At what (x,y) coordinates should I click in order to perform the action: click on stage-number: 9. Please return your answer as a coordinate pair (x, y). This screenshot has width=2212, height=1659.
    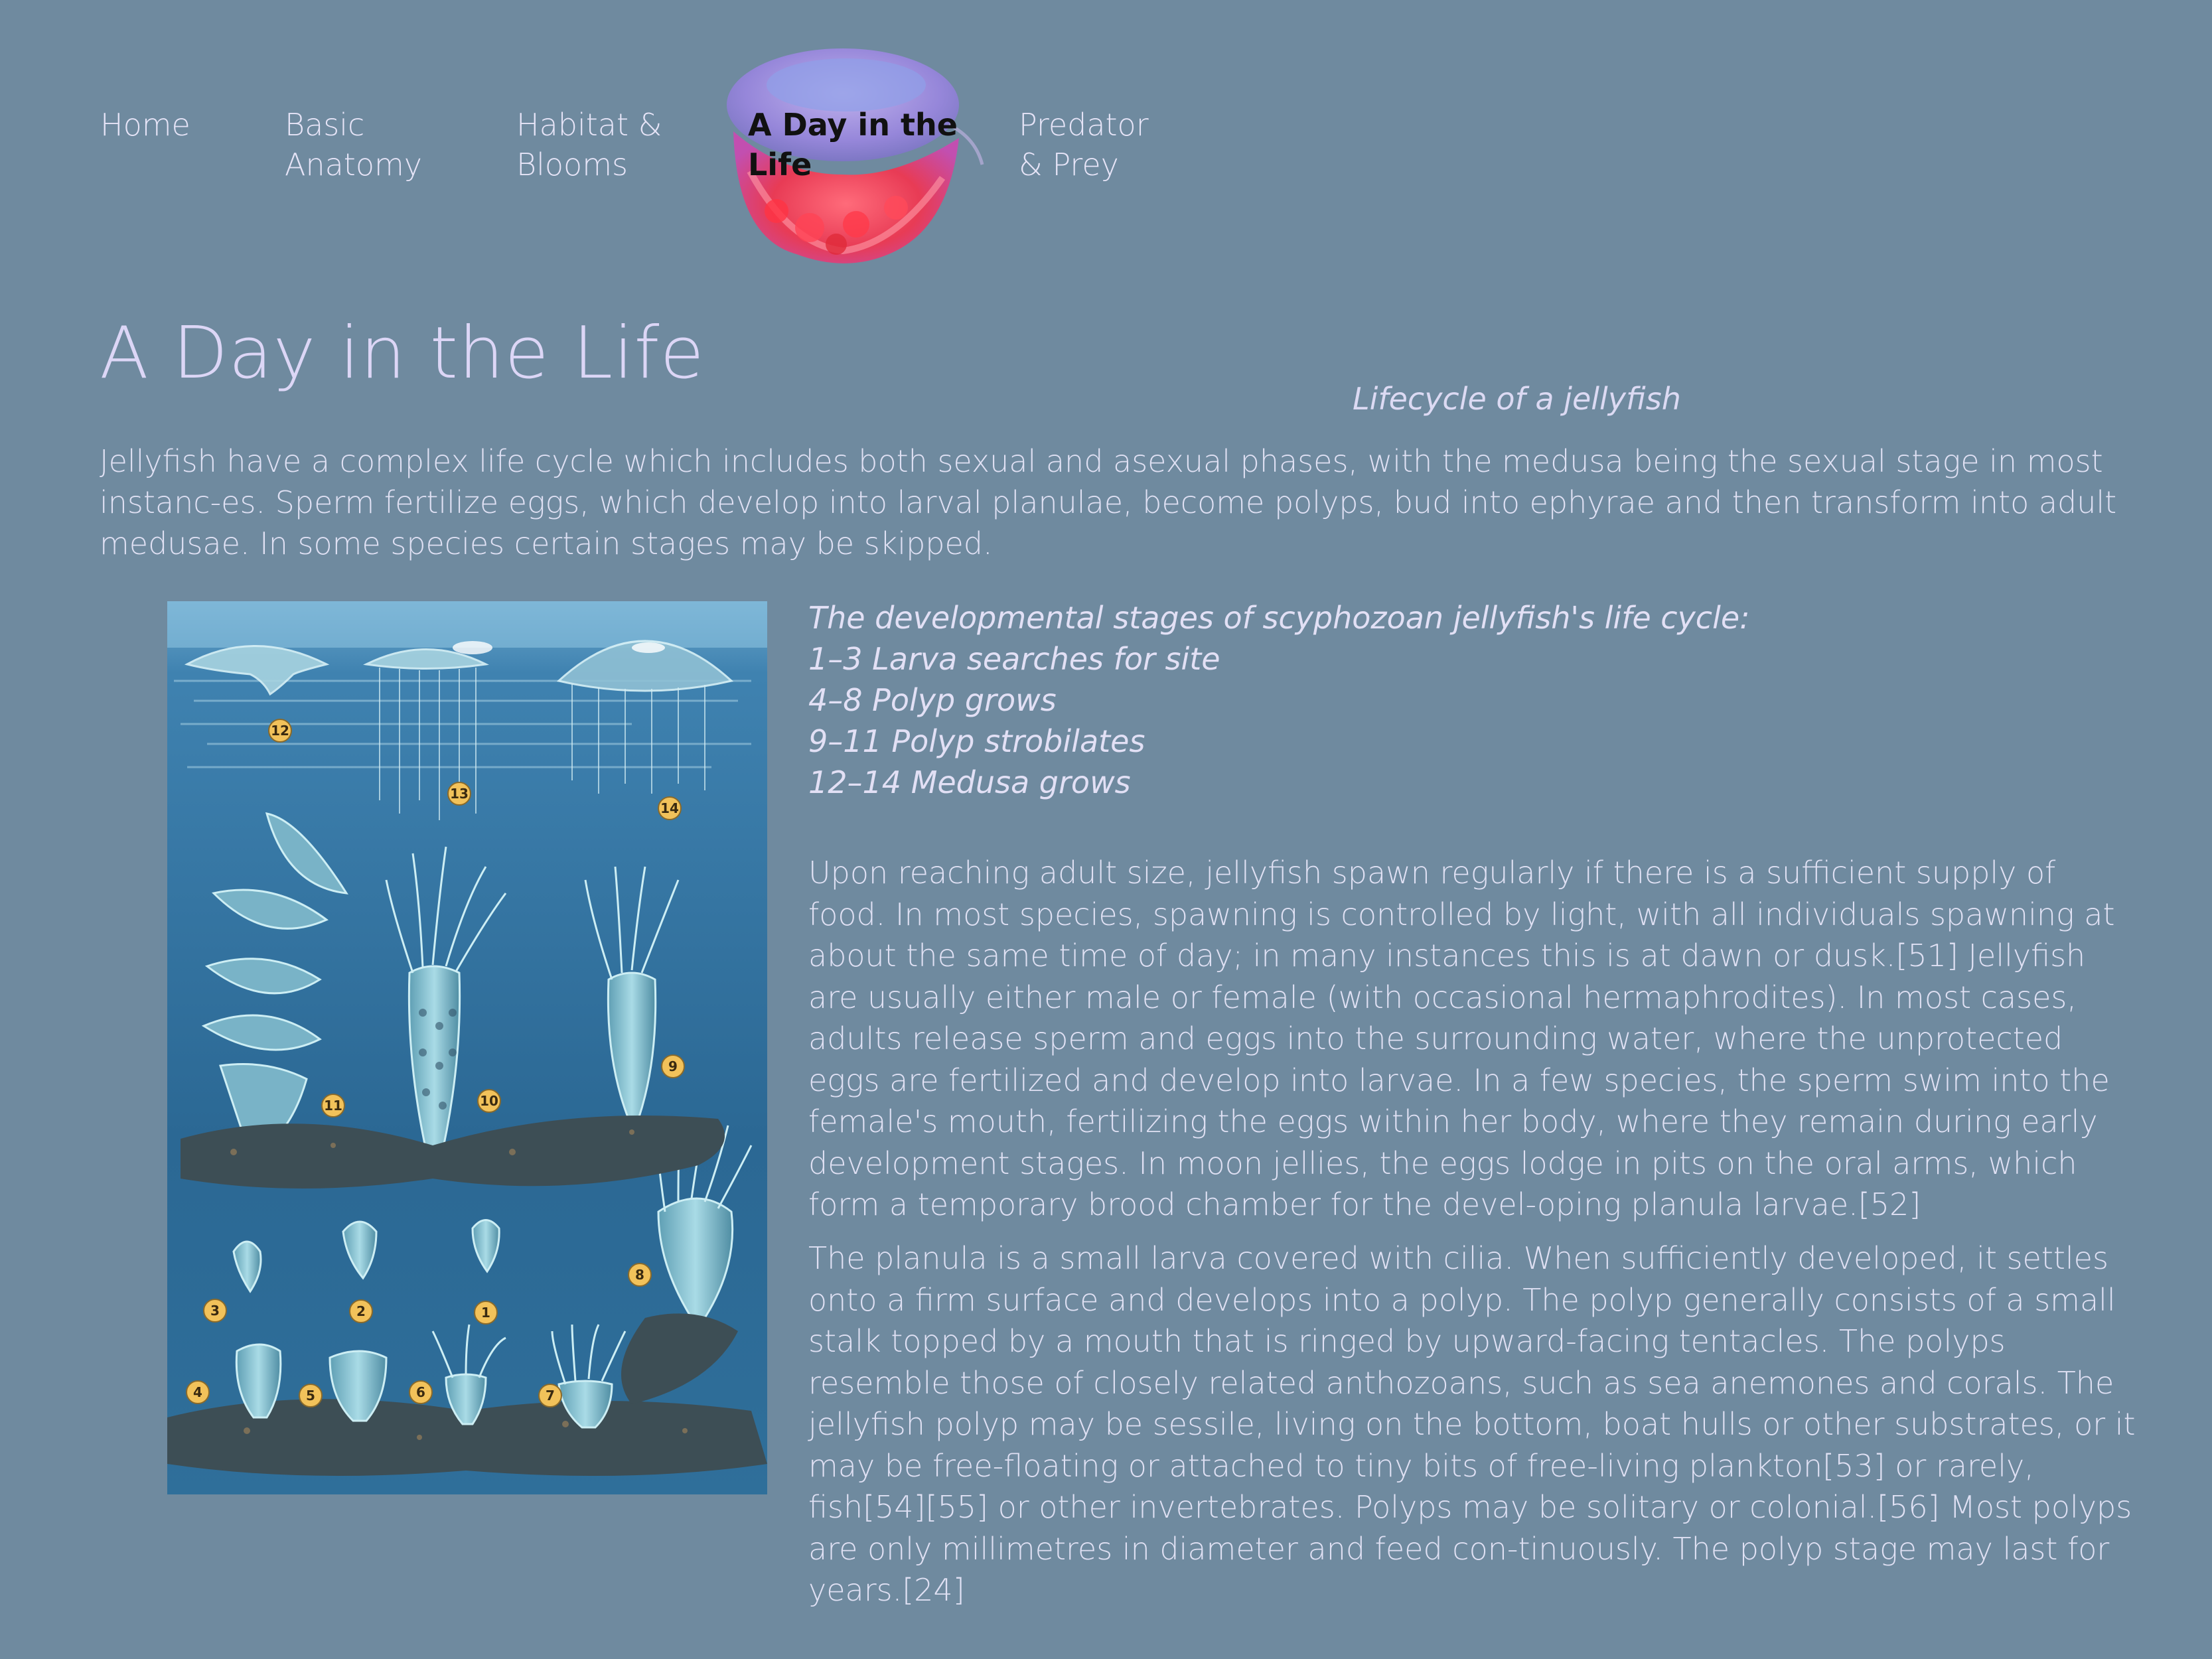
    Looking at the image, I should click on (673, 1066).